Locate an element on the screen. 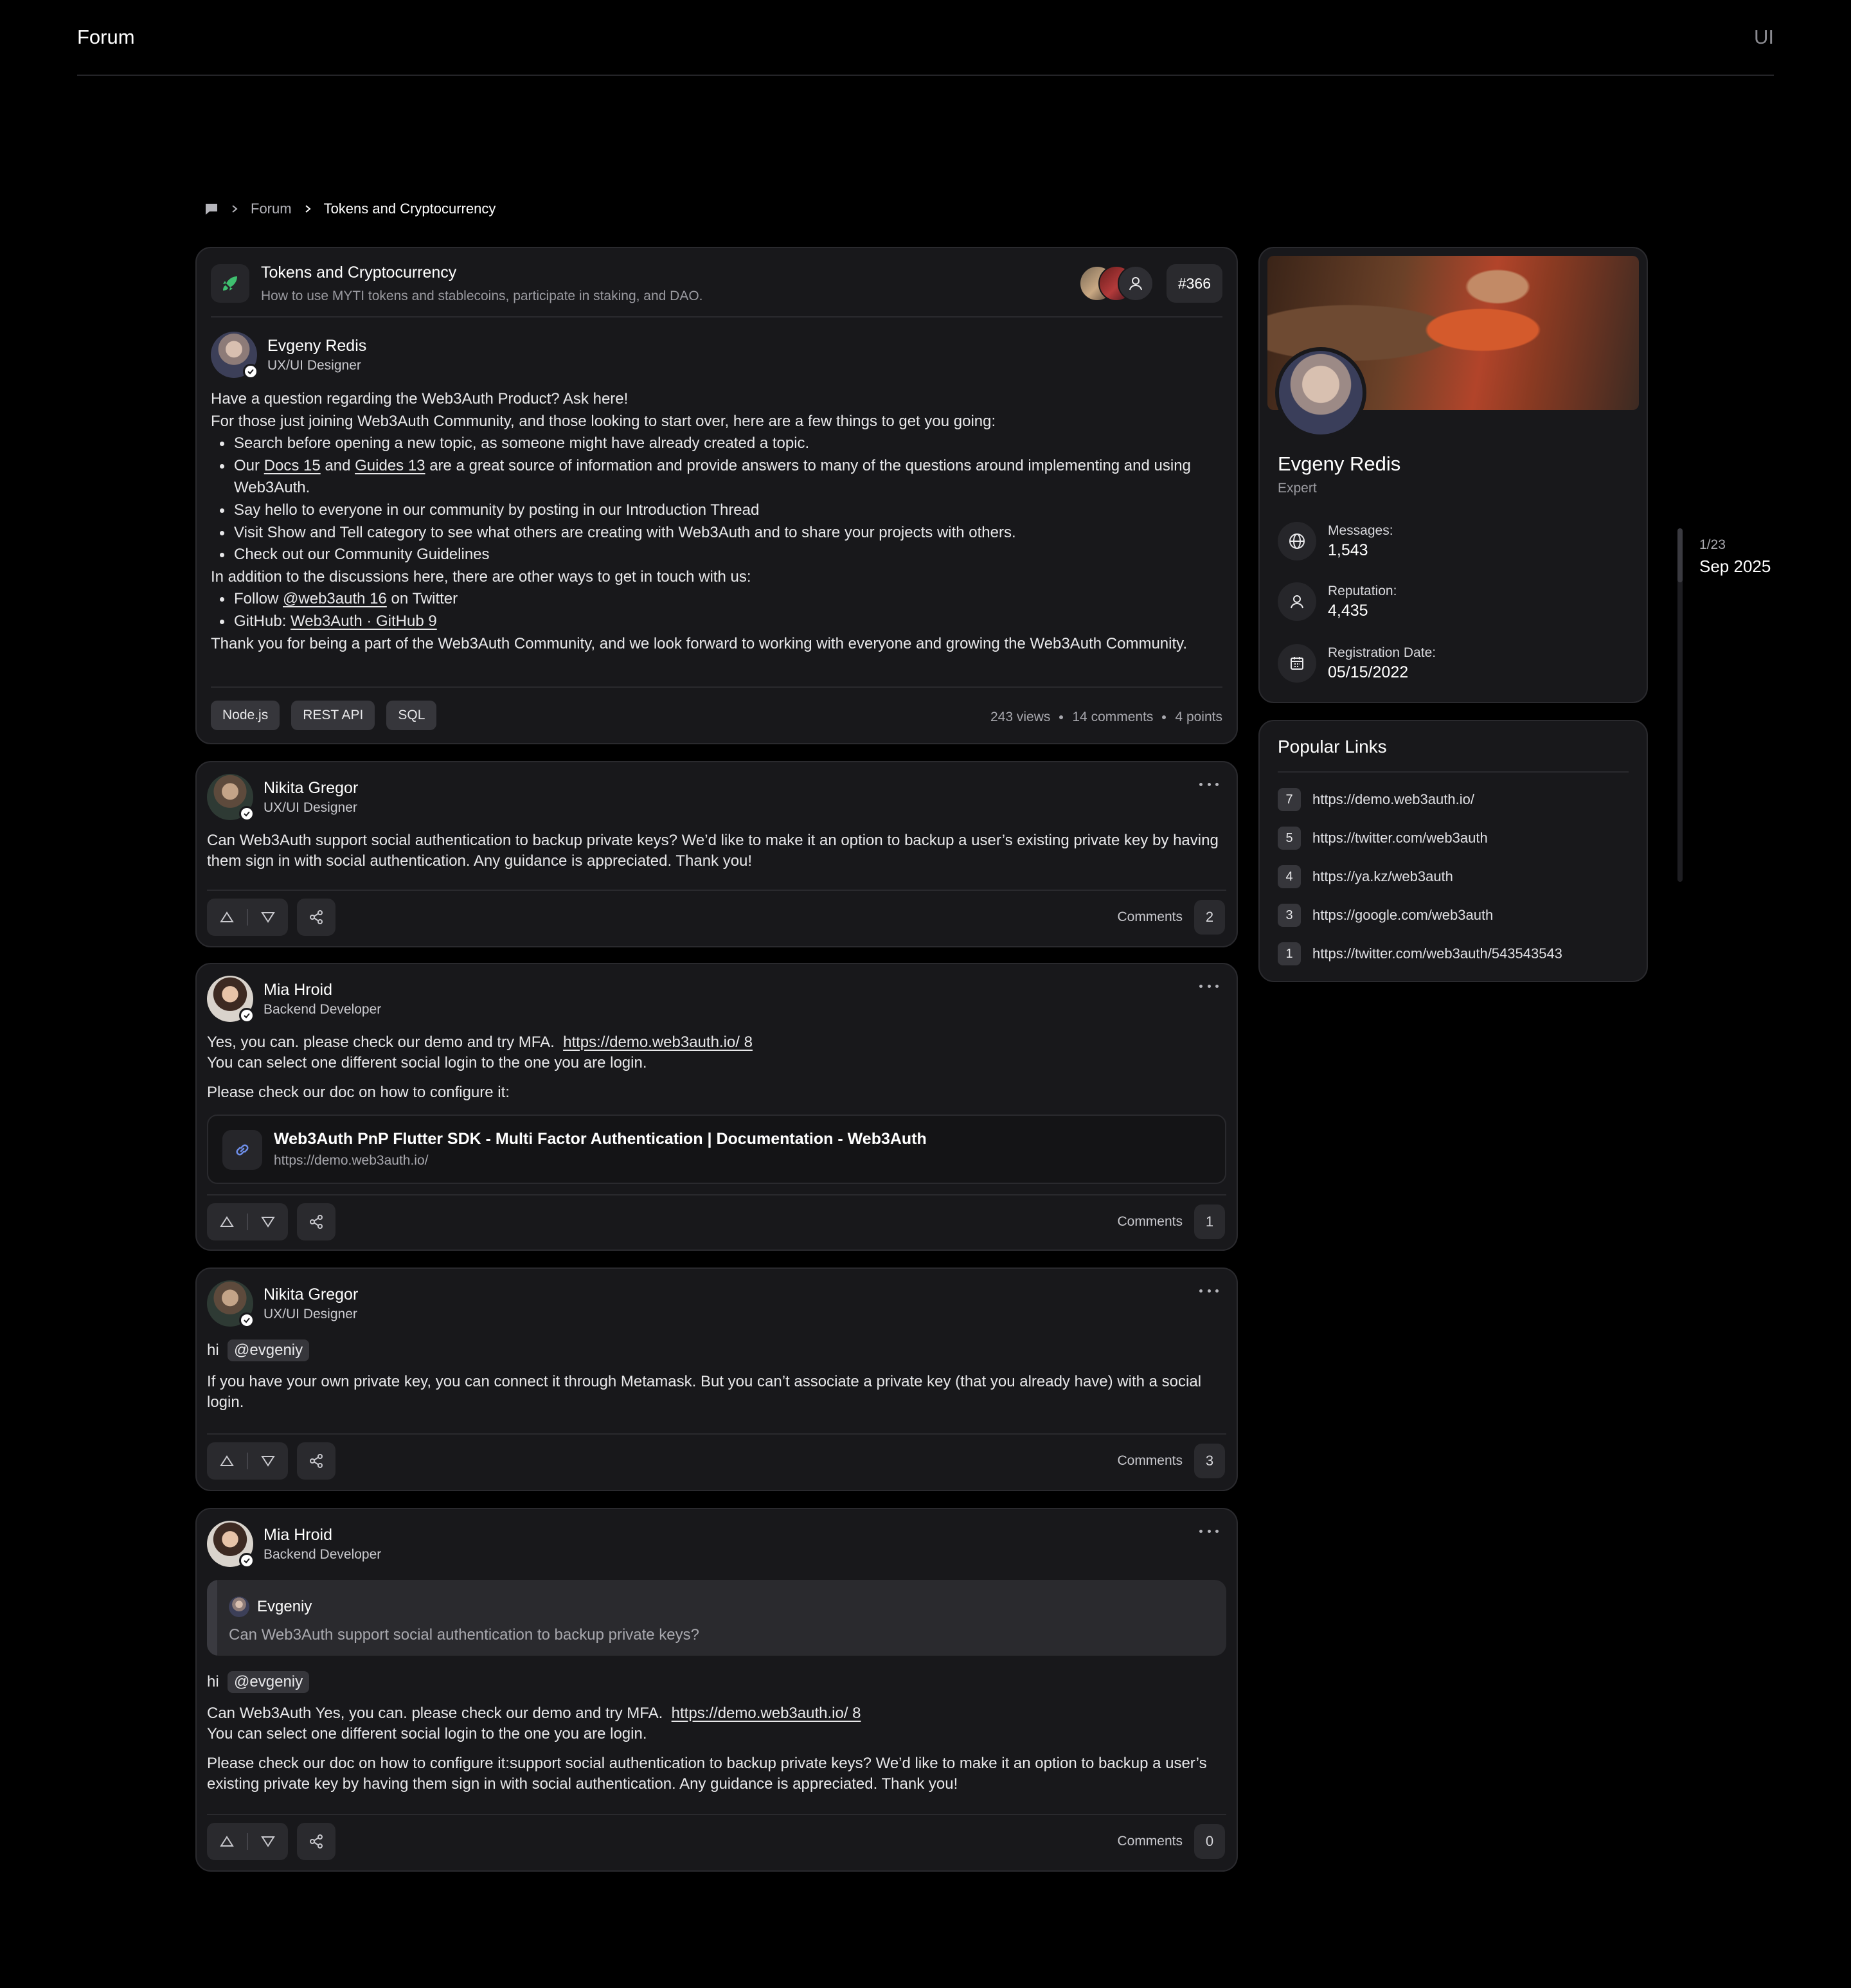 This screenshot has height=1988, width=1851. docs-link: Docs 15 is located at coordinates (292, 466).